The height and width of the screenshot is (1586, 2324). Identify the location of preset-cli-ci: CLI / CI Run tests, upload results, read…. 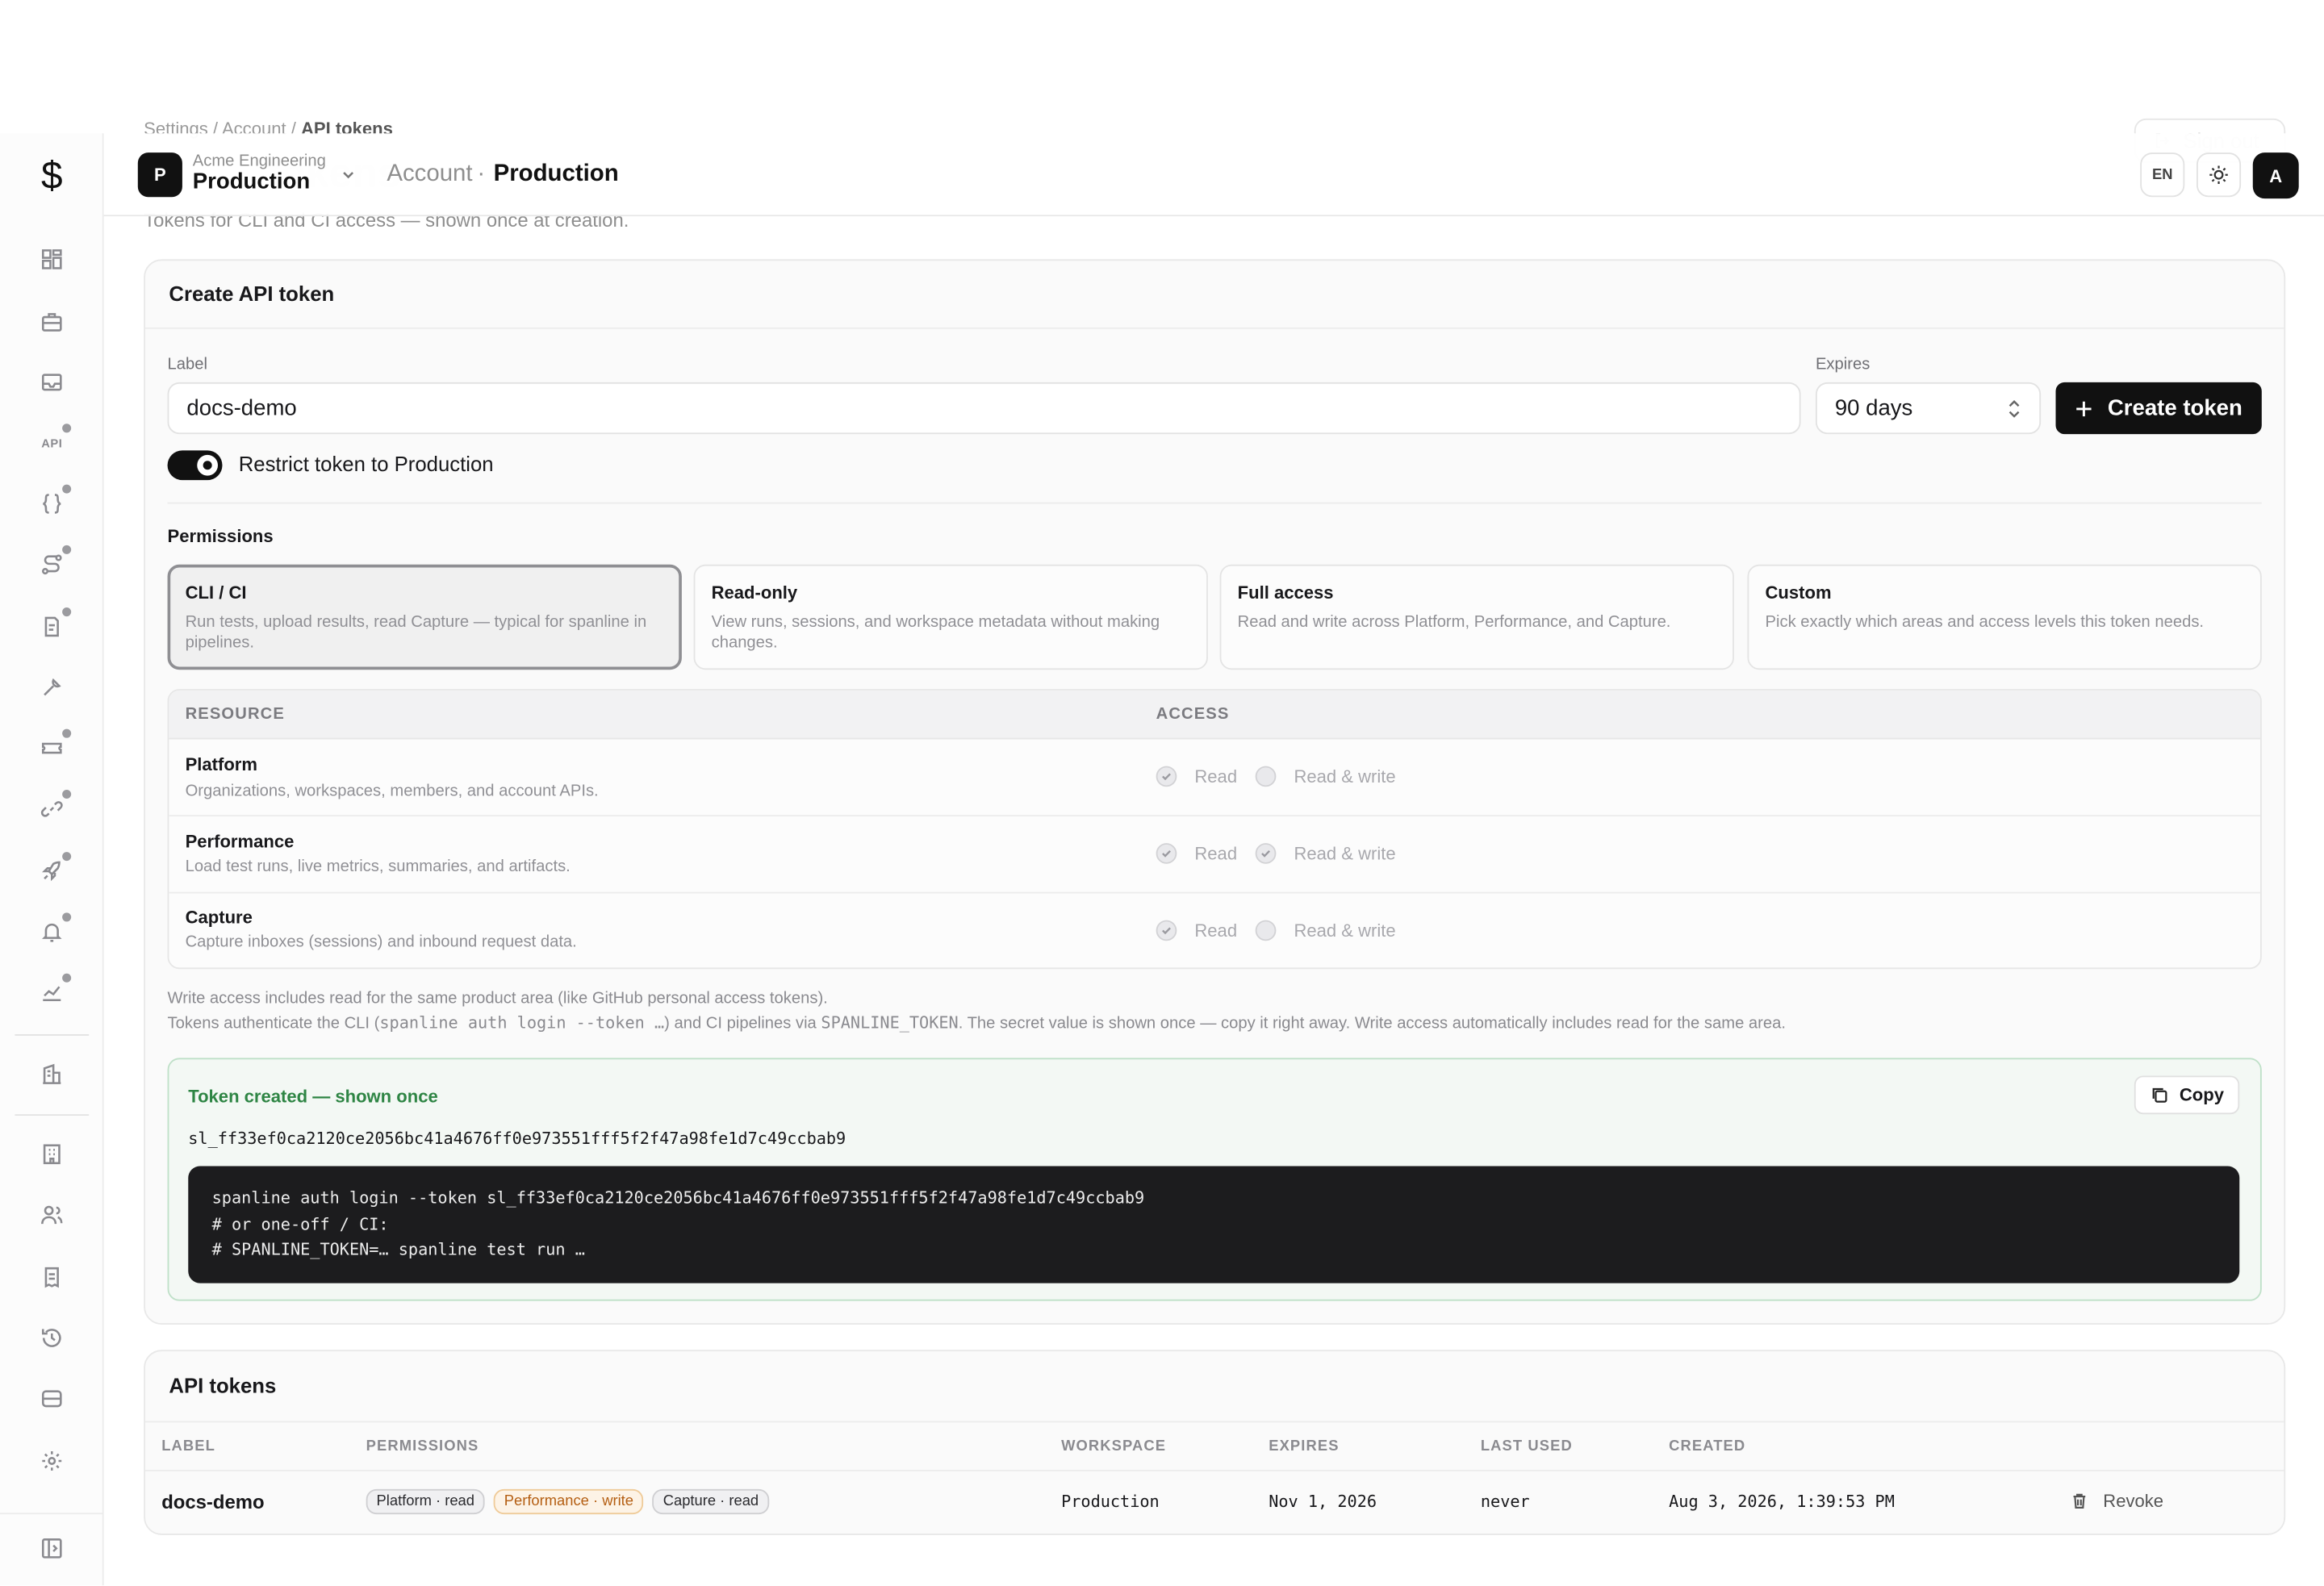
(425, 617).